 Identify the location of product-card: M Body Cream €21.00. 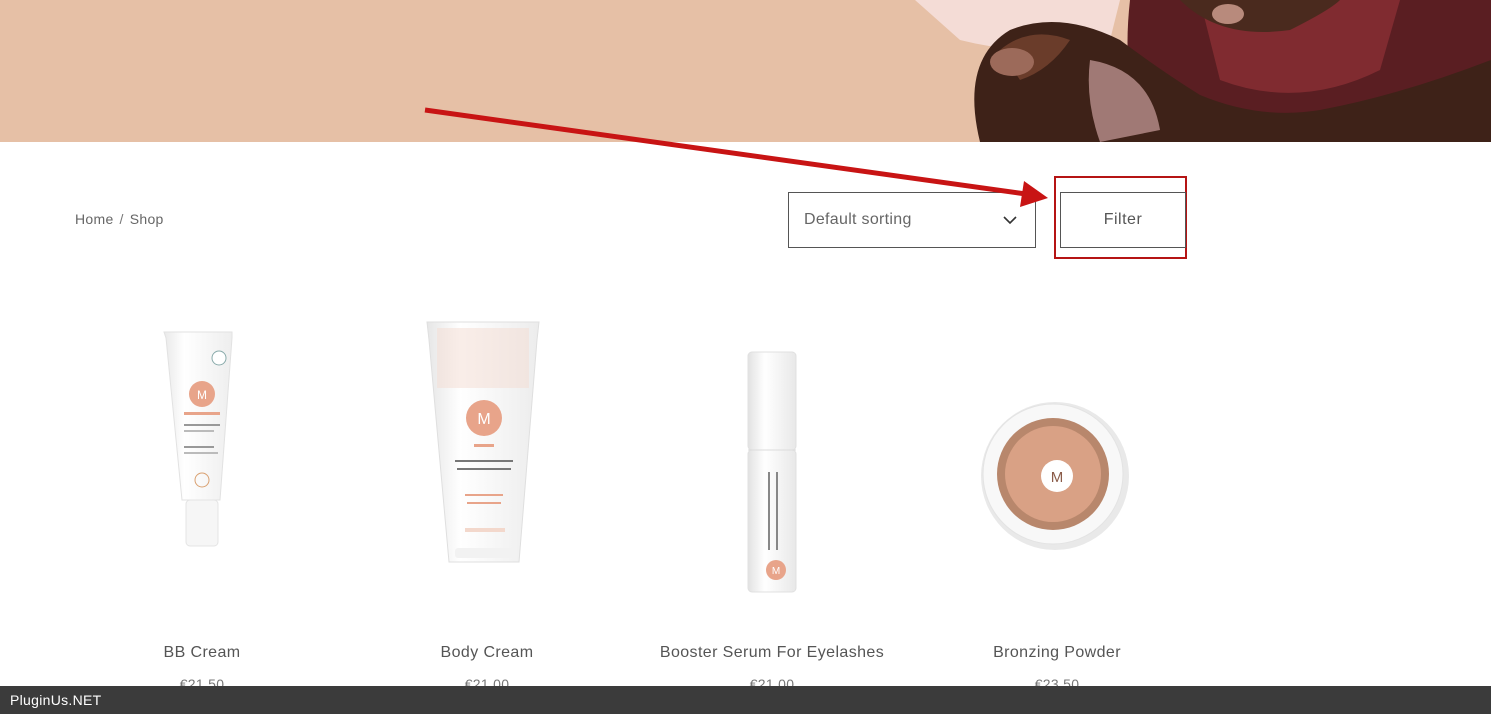
(487, 496).